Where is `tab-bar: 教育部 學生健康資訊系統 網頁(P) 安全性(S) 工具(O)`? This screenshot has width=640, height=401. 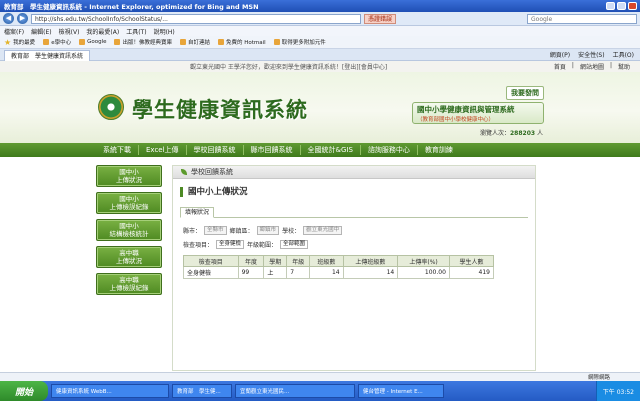
tab-bar: 教育部 學生健康資訊系統 網頁(P) 安全性(S) 工具(O) is located at coordinates (320, 55).